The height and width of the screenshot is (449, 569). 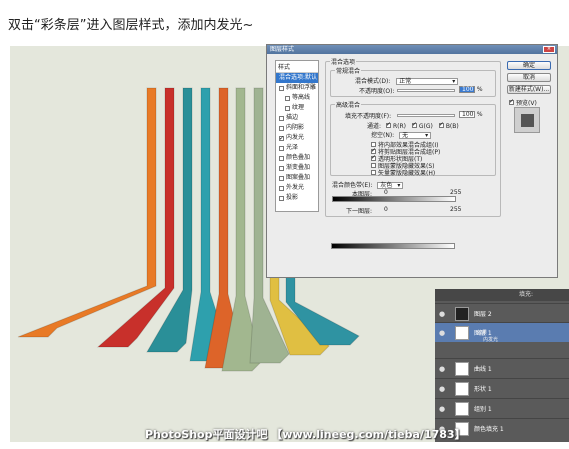 I want to click on channel-r-checkbox, so click(x=388, y=124).